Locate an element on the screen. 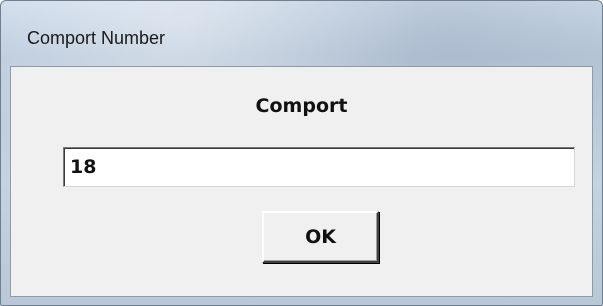 The width and height of the screenshot is (603, 306). window-title: Comport Number is located at coordinates (96, 38).